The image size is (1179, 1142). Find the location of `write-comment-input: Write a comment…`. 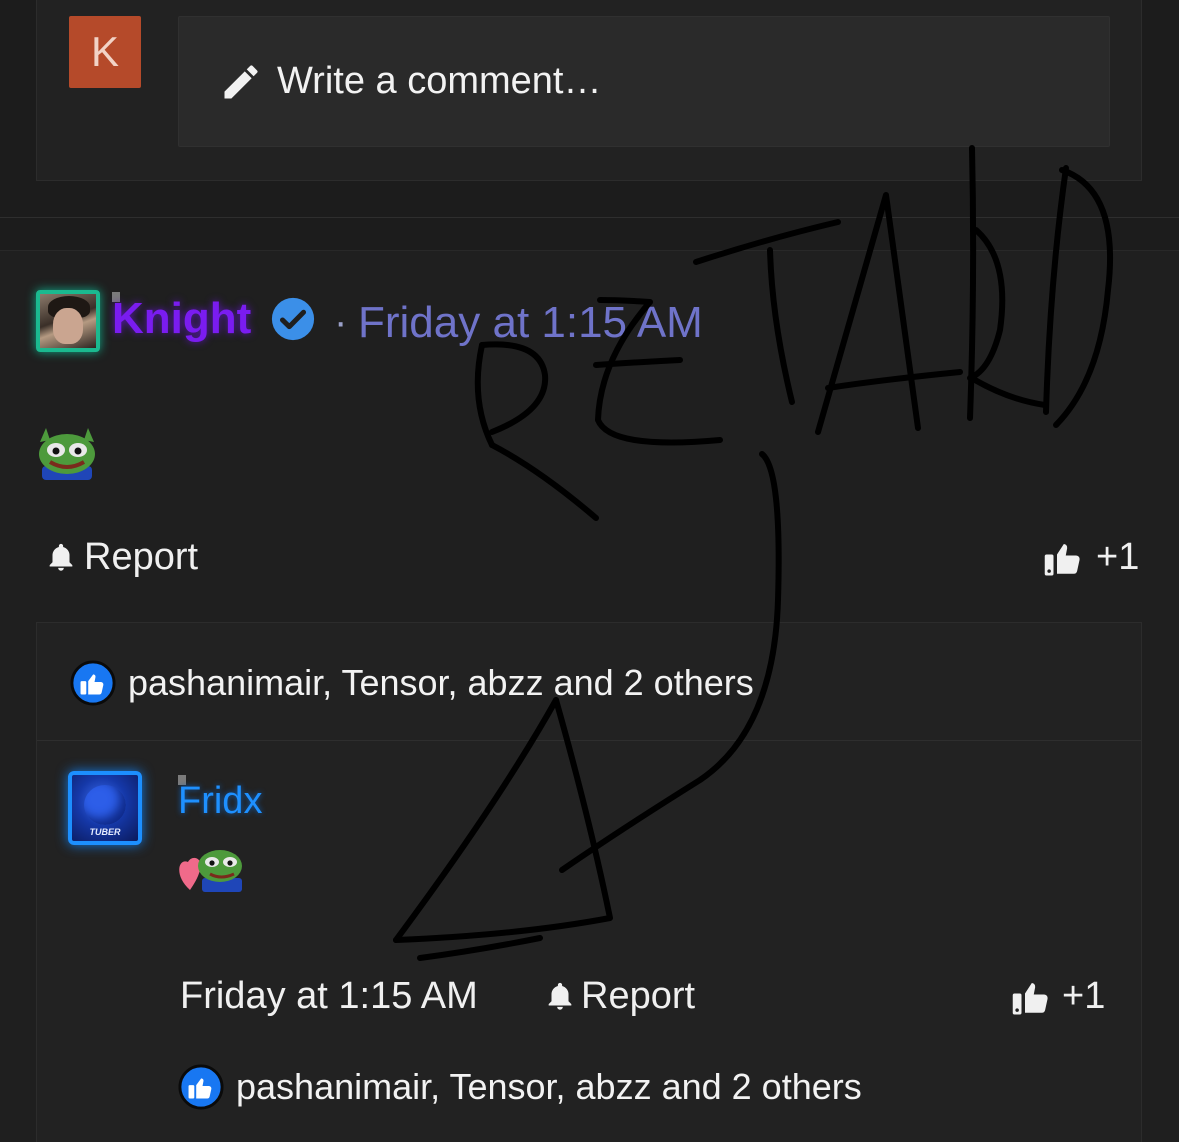

write-comment-input: Write a comment… is located at coordinates (644, 81).